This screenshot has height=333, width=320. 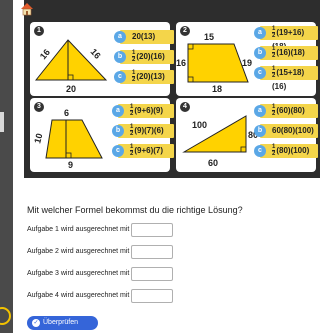 I want to click on option-text: (9+6)(7), so click(x=149, y=150).